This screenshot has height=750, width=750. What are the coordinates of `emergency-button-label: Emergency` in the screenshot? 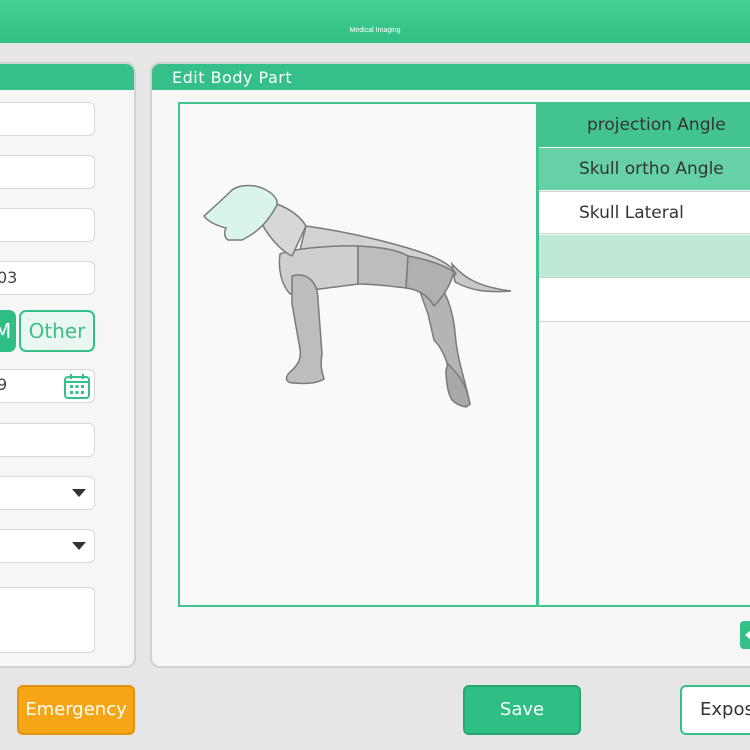 It's located at (76, 709).